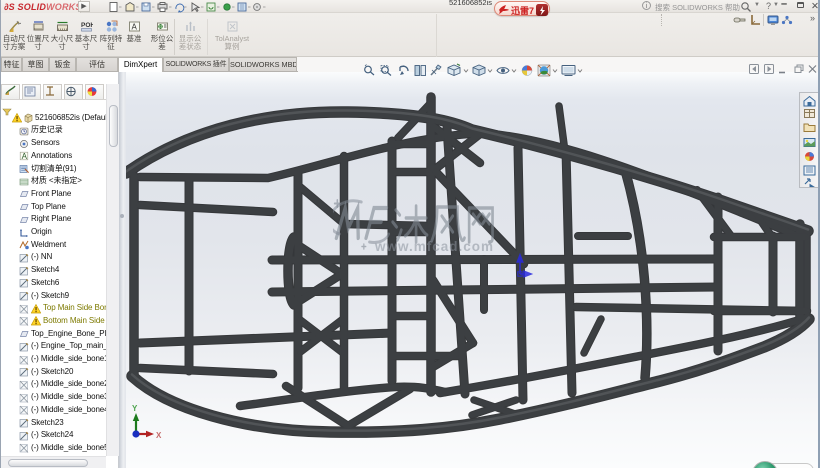 The width and height of the screenshot is (820, 468). I want to click on svg-text: X, so click(159, 435).